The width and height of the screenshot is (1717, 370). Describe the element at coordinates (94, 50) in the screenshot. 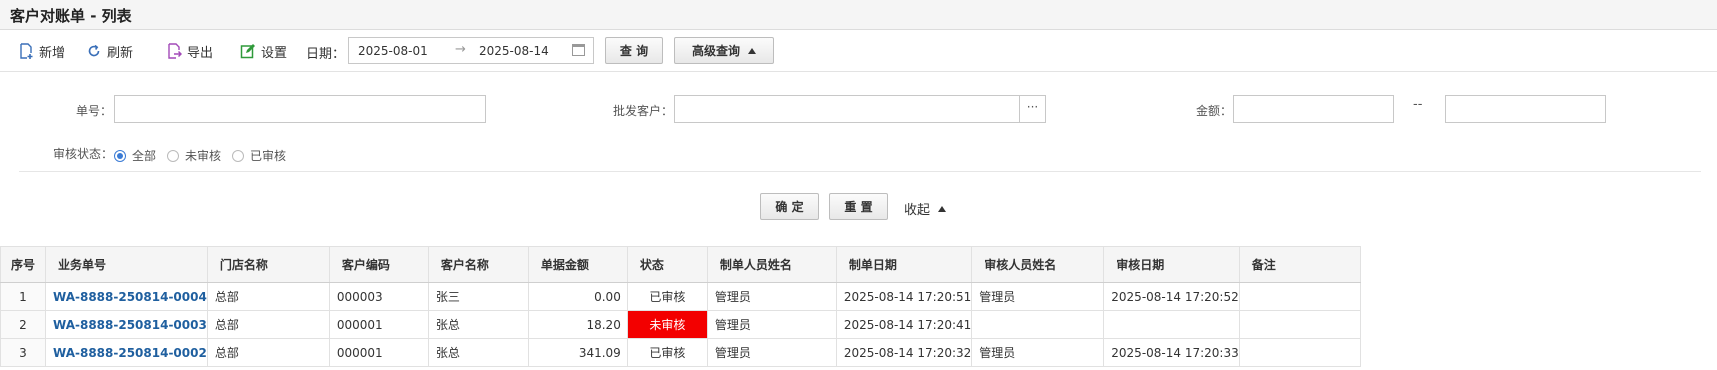

I see `refresh-icon` at that location.